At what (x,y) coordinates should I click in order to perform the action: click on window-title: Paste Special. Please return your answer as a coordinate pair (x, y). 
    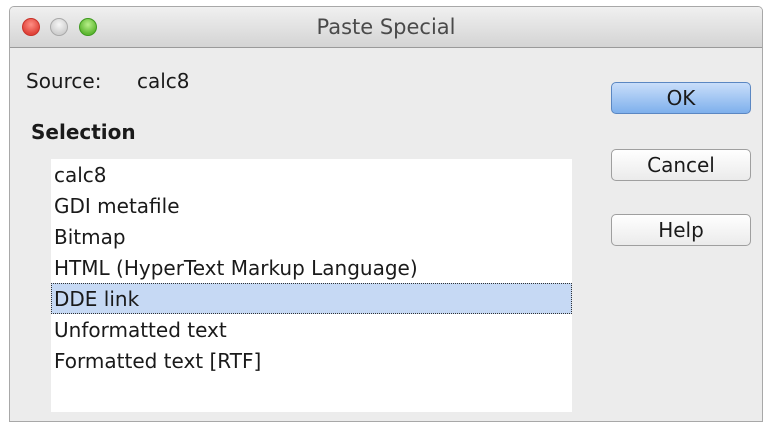
    Looking at the image, I should click on (386, 27).